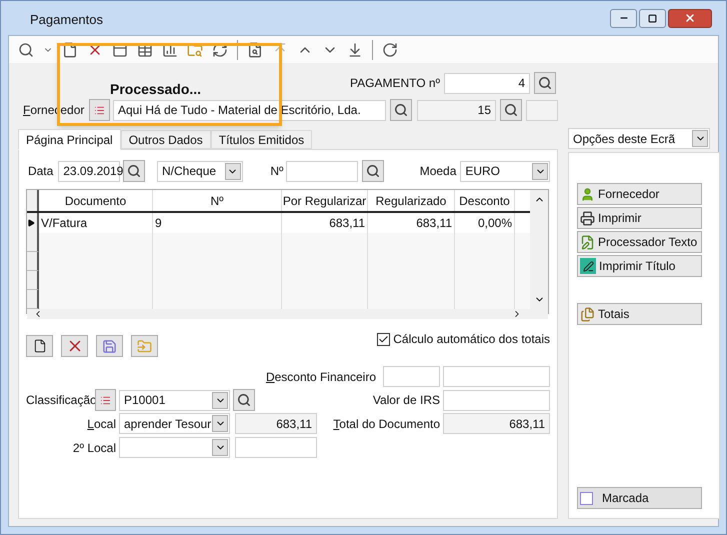  What do you see at coordinates (41, 171) in the screenshot?
I see `date-label: Data` at bounding box center [41, 171].